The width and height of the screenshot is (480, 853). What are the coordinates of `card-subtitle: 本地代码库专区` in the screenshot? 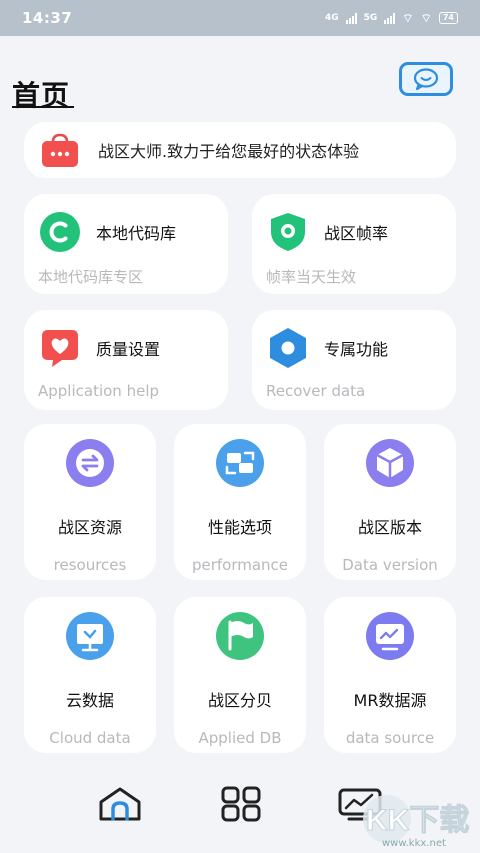 It's located at (91, 277).